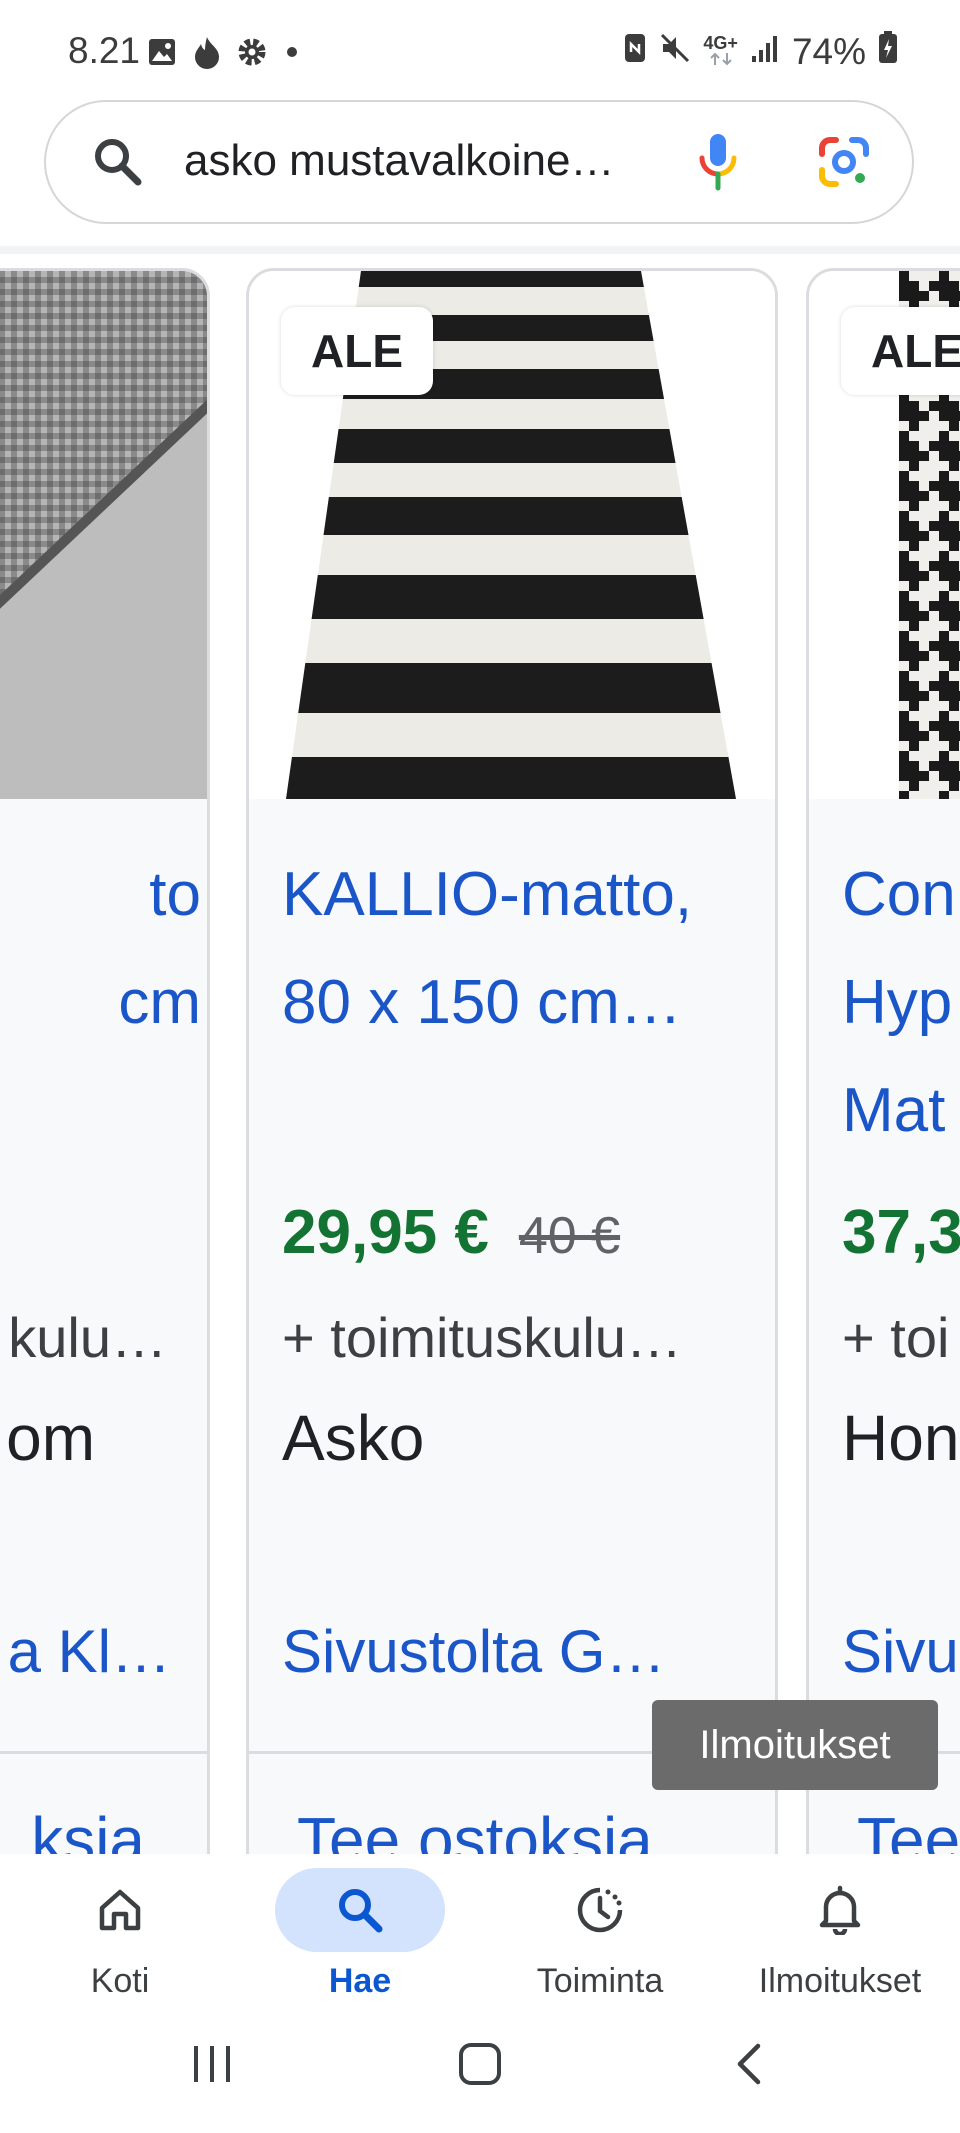 This screenshot has width=960, height=2133. Describe the element at coordinates (292, 54) in the screenshot. I see `dot-icon` at that location.